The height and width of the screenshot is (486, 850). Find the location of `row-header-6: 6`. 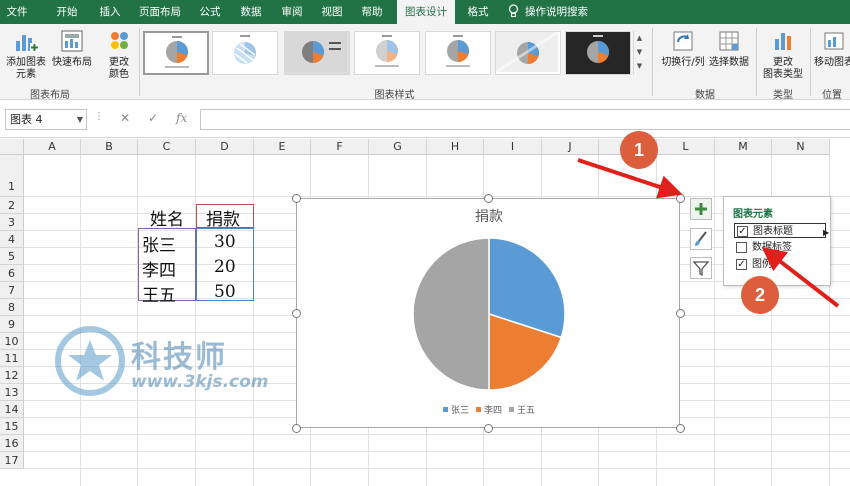

row-header-6: 6 is located at coordinates (12, 273).